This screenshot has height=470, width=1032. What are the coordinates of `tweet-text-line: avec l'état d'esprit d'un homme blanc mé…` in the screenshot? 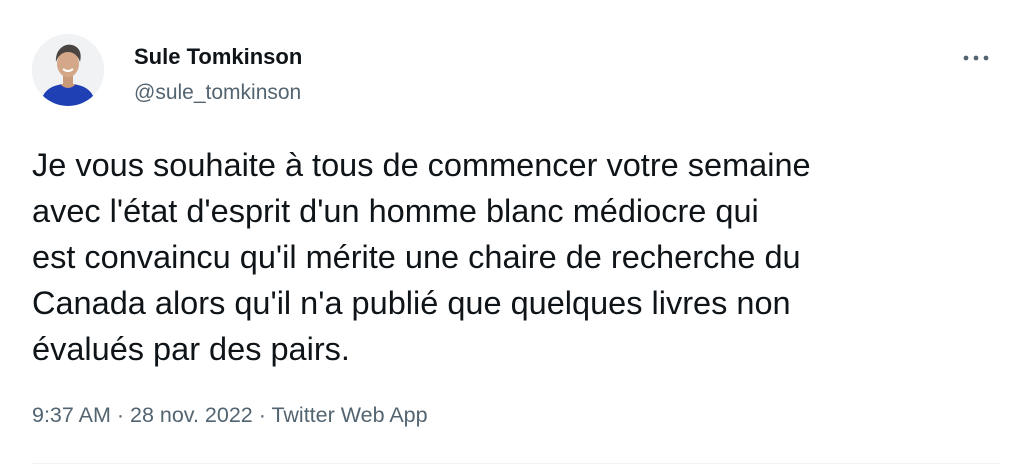 It's located at (395, 211).